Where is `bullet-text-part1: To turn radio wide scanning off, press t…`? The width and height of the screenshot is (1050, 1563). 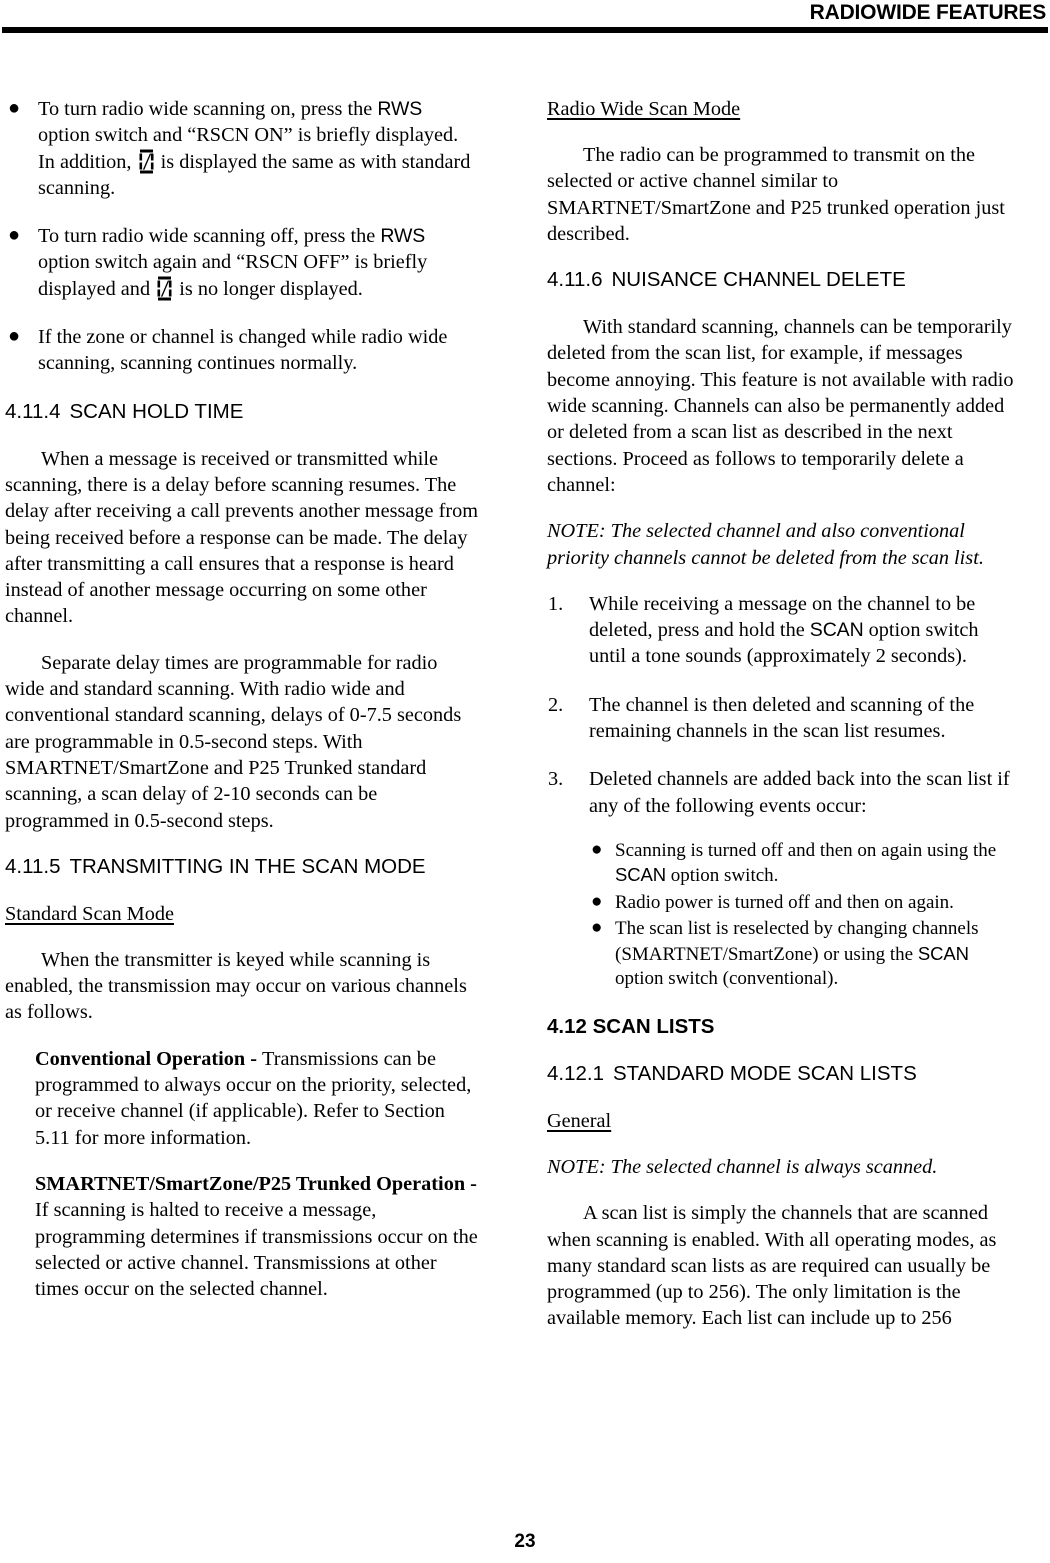
bullet-text-part1: To turn radio wide scanning off, press t… is located at coordinates (209, 236).